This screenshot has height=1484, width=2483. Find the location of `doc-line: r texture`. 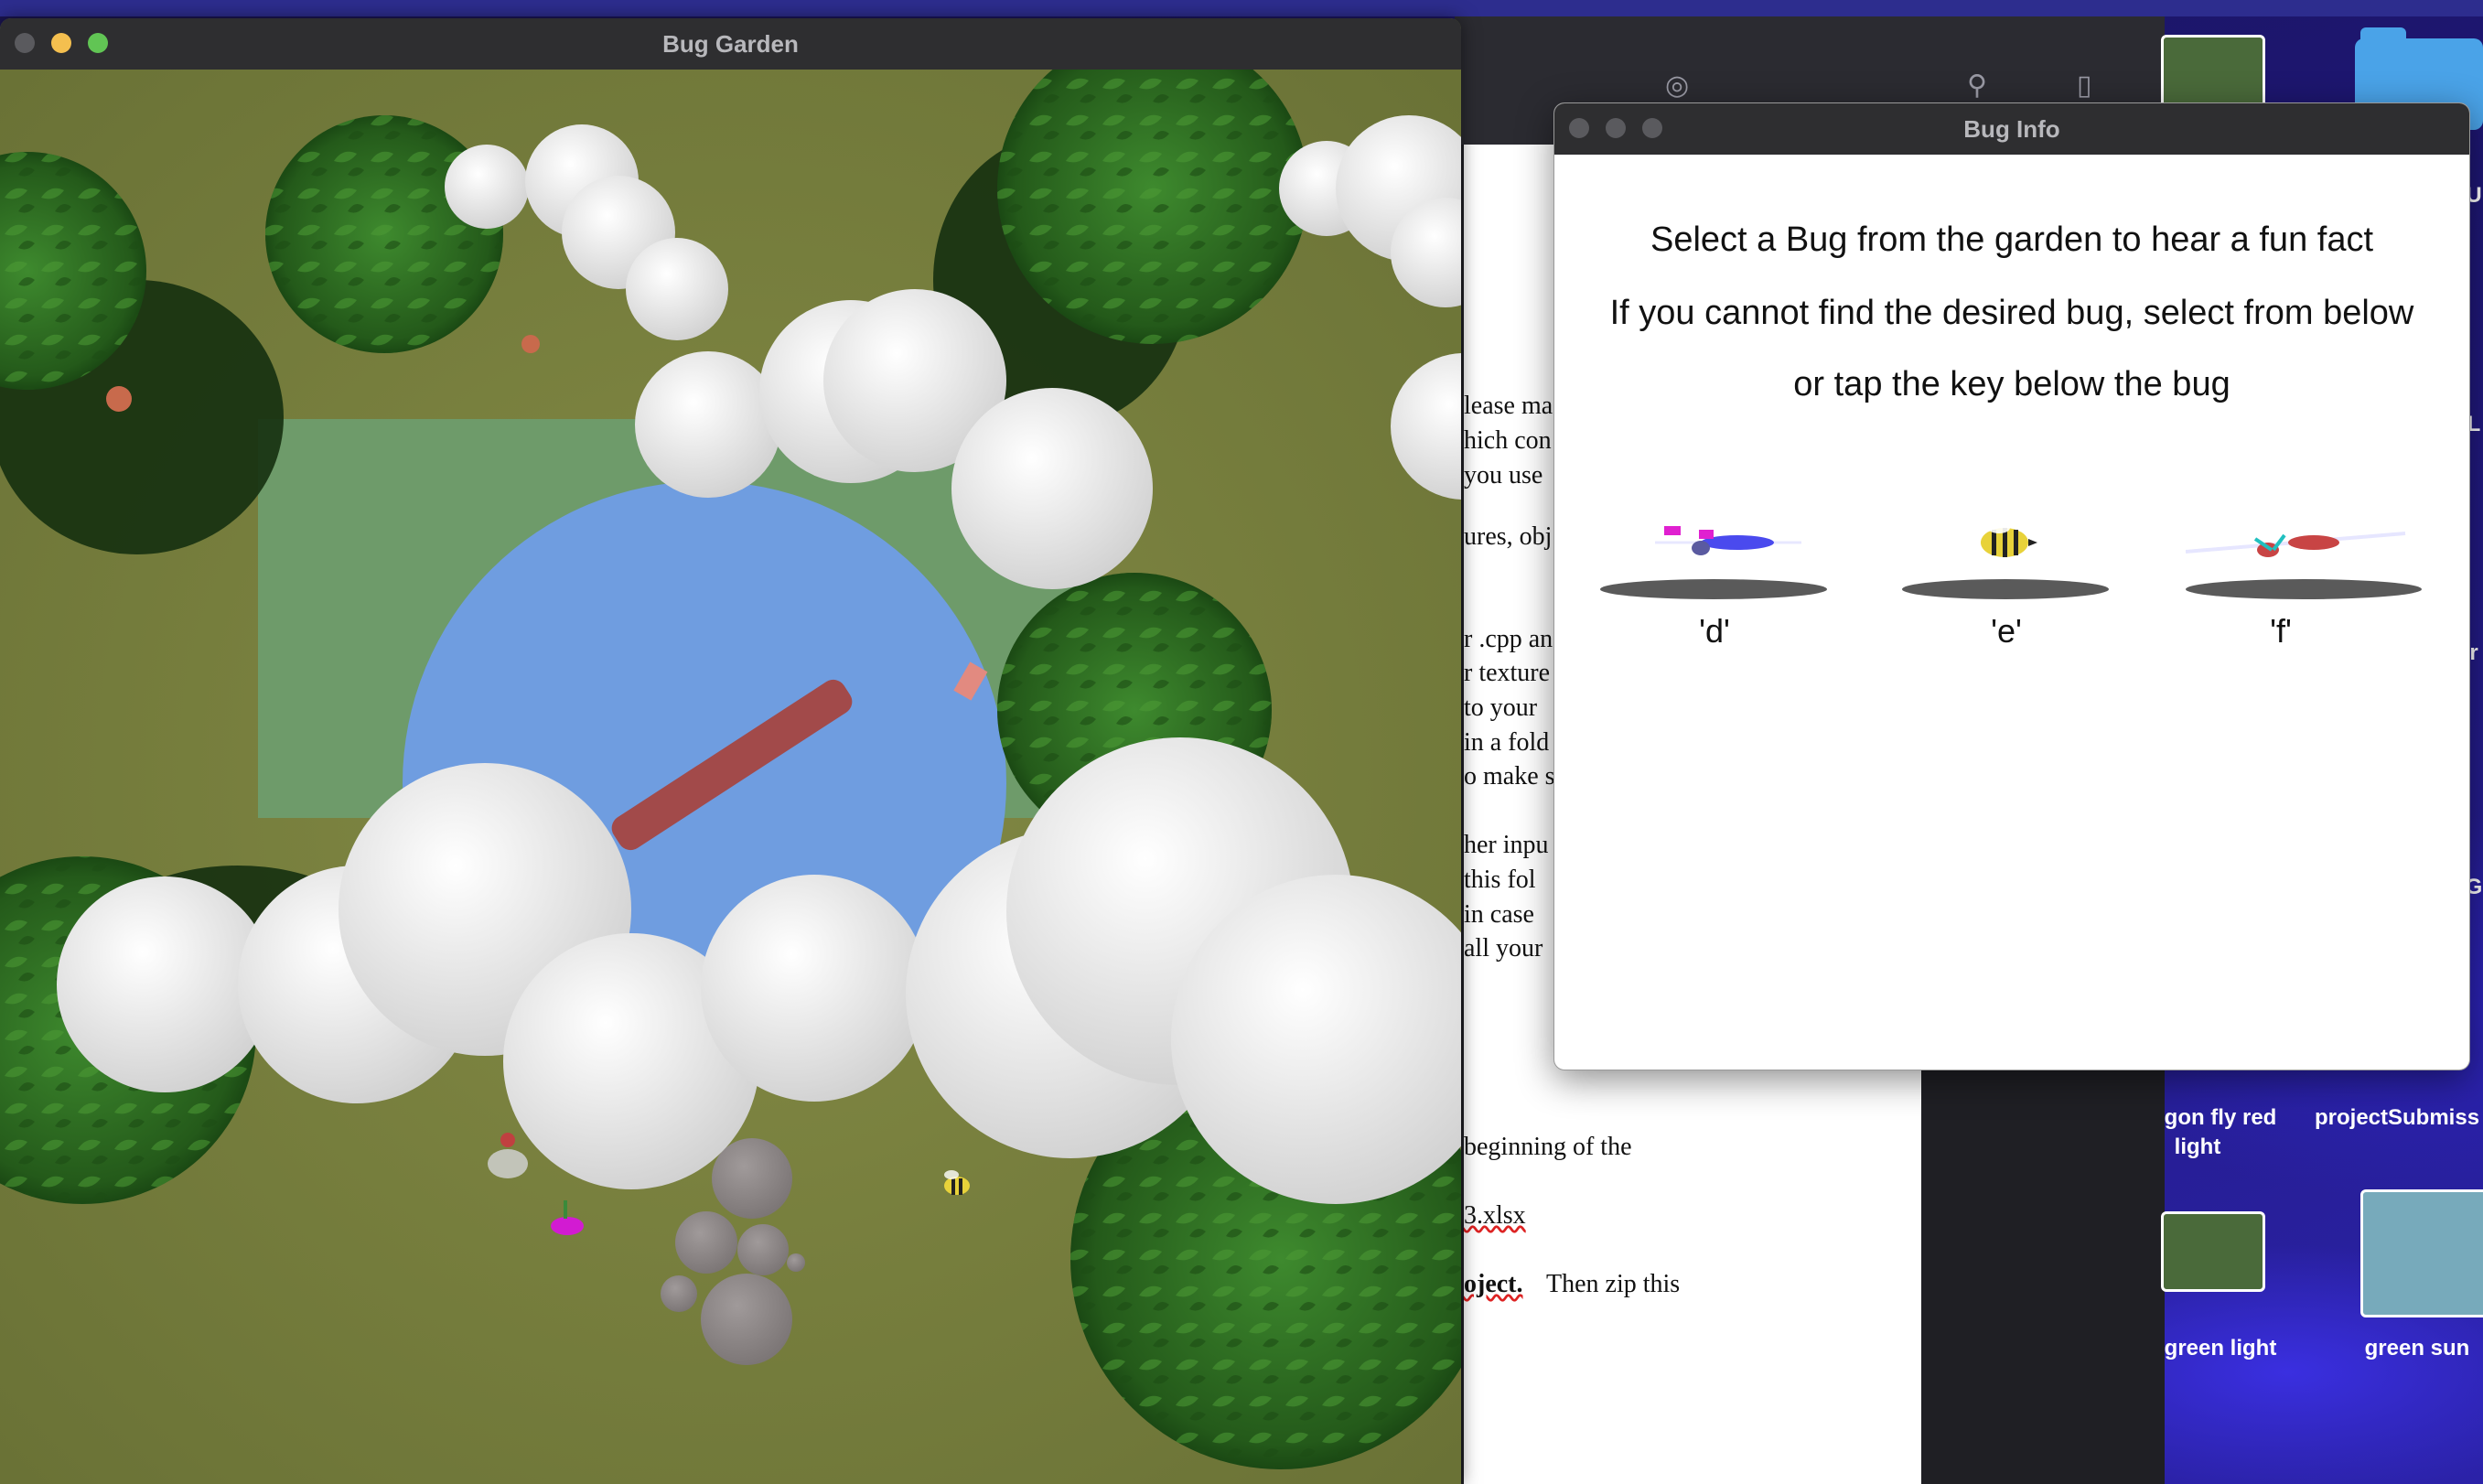

doc-line: r texture is located at coordinates (1508, 673).